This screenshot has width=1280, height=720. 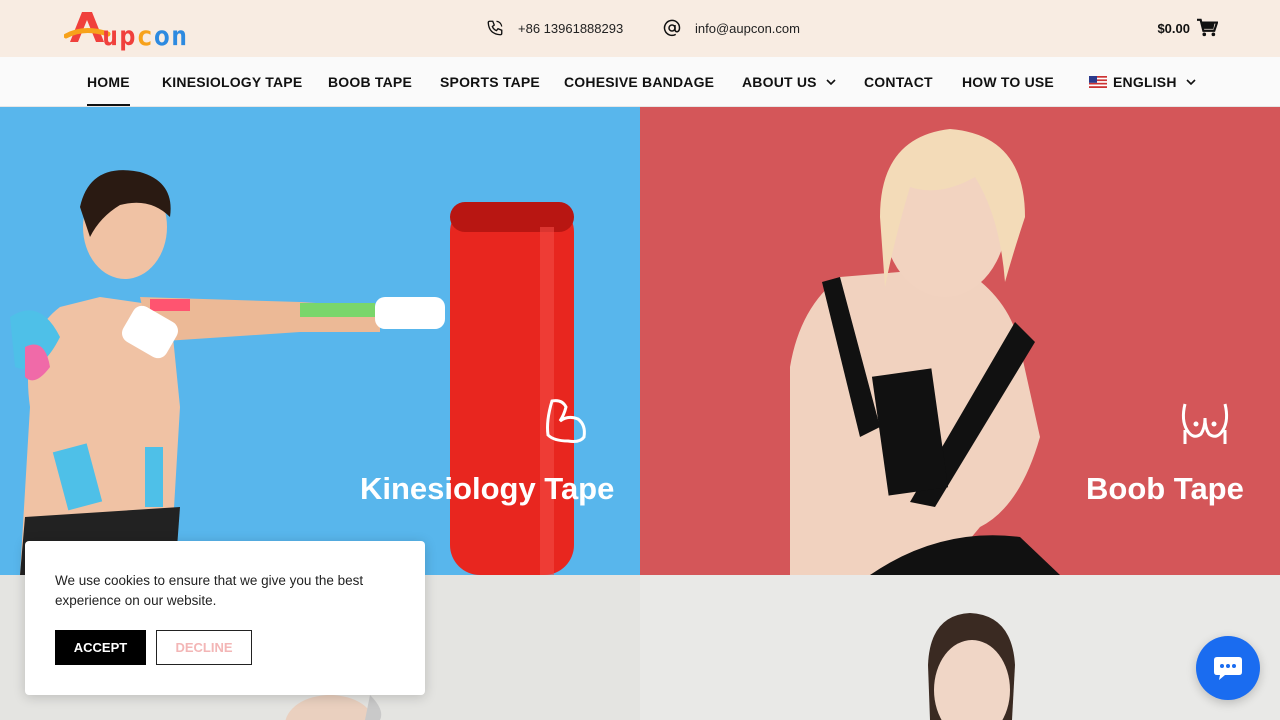 What do you see at coordinates (672, 28) in the screenshot?
I see `at-sign-icon` at bounding box center [672, 28].